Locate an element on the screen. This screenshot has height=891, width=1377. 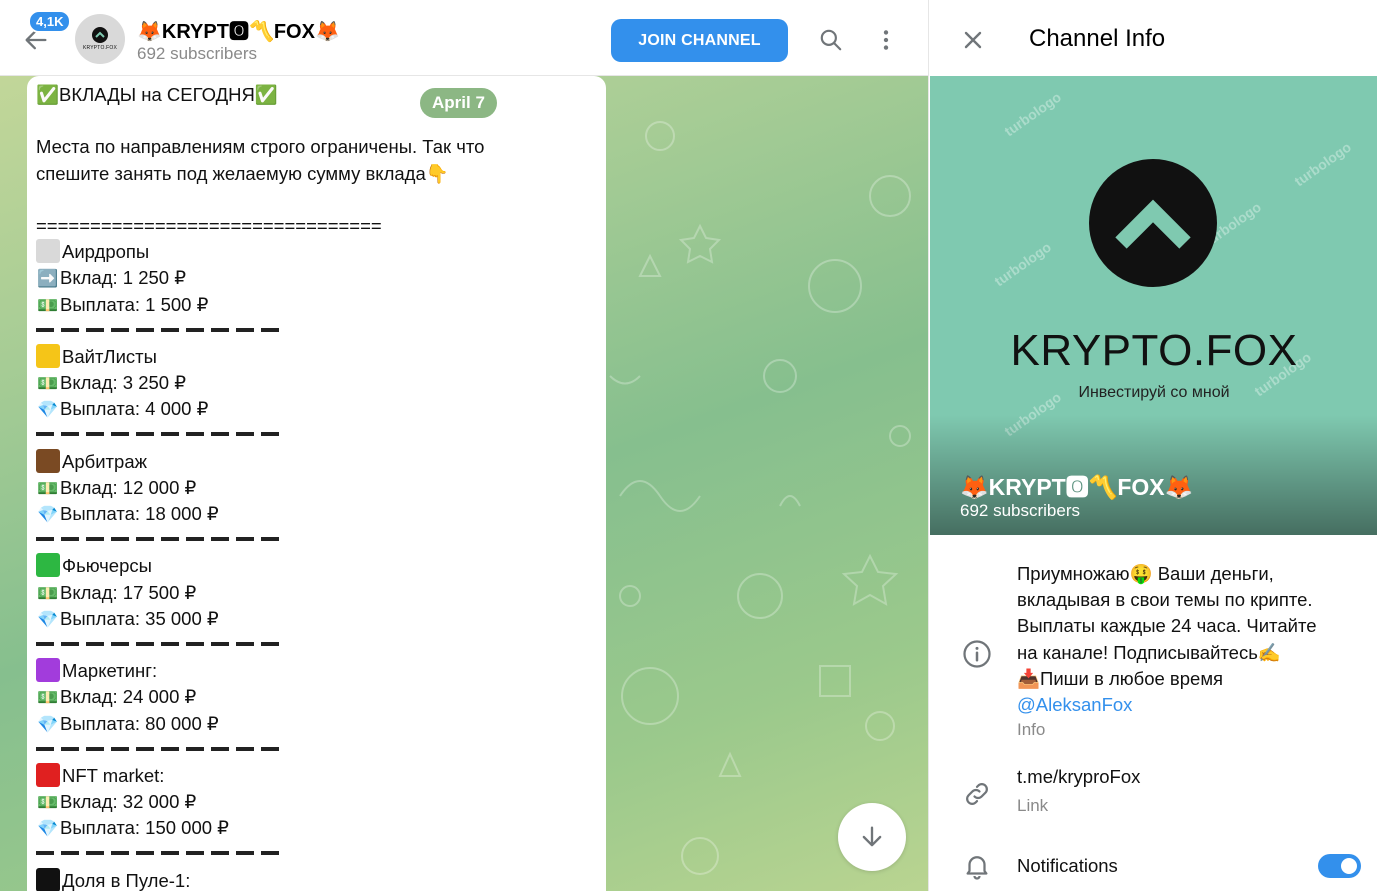
cover-subscriber-count: 692 subscribers is located at coordinates (1020, 510).